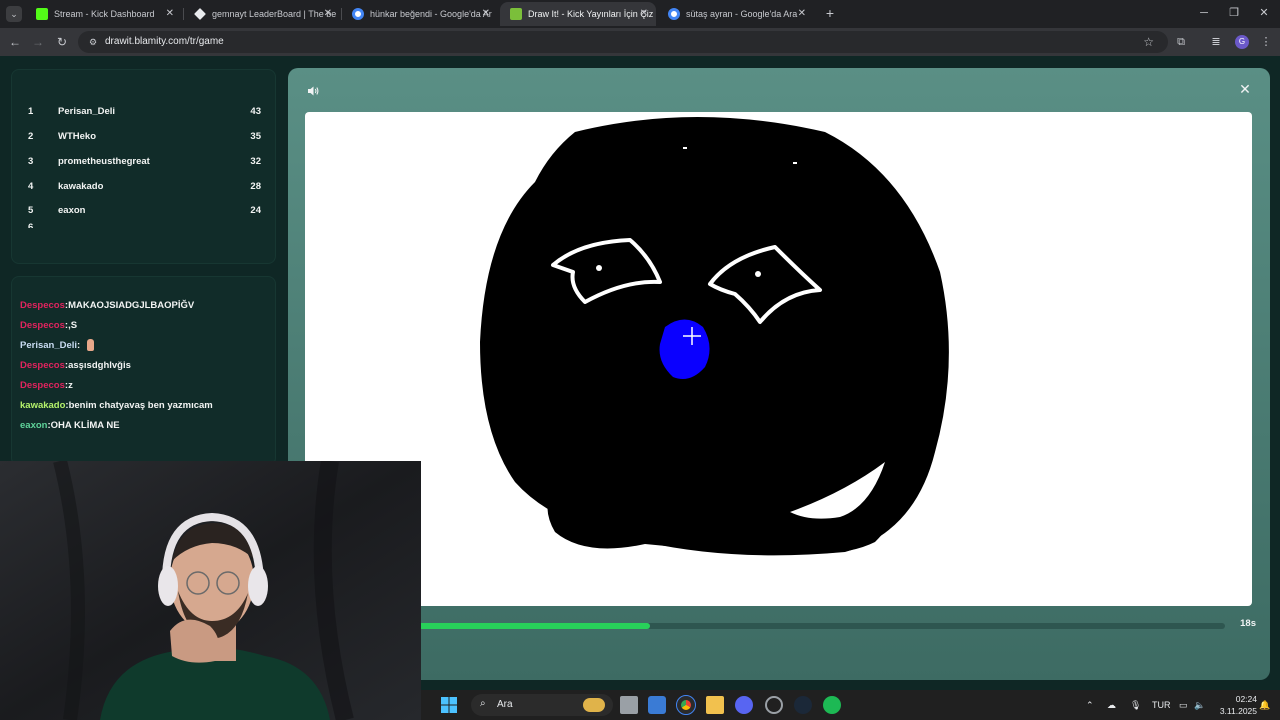 This screenshot has height=720, width=1280. What do you see at coordinates (358, 14) in the screenshot?
I see `google-favicon-icon` at bounding box center [358, 14].